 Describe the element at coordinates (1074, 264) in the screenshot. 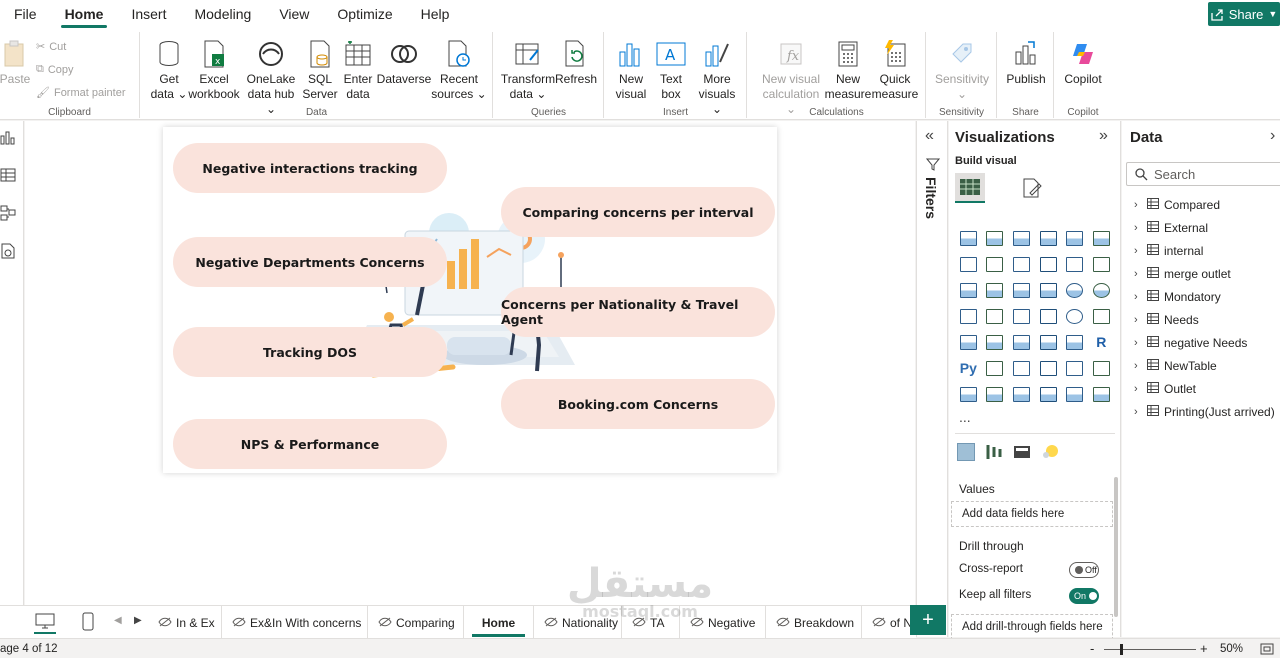

I see `line-column-chart-icon` at that location.